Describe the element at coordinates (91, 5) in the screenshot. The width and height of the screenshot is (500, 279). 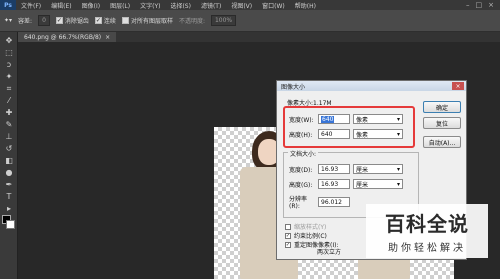
I see `menu-image: 图像(I)` at that location.